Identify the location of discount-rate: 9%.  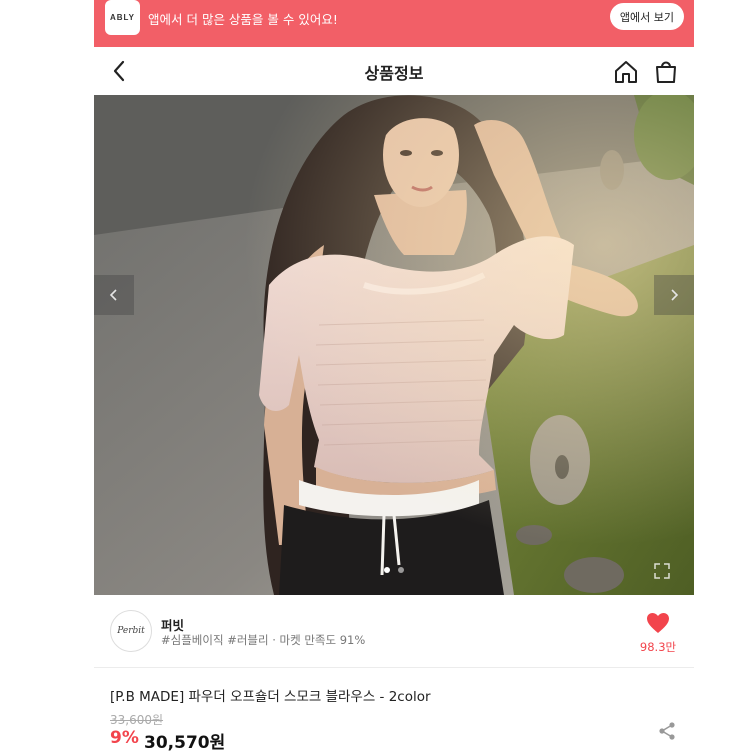
(124, 738).